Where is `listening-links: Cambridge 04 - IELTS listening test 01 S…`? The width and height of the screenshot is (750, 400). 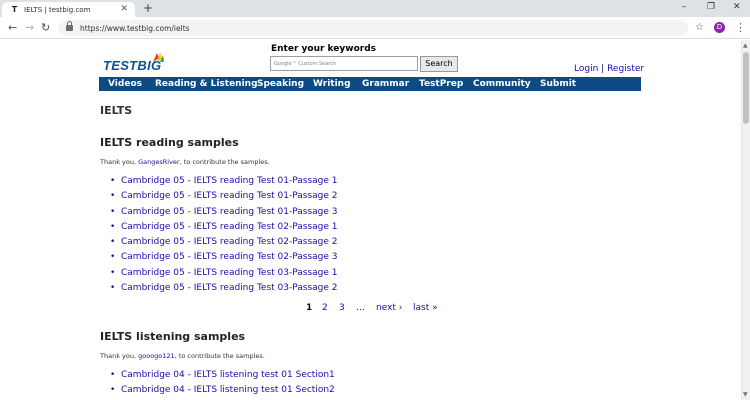 listening-links: Cambridge 04 - IELTS listening test 01 S… is located at coordinates (222, 383).